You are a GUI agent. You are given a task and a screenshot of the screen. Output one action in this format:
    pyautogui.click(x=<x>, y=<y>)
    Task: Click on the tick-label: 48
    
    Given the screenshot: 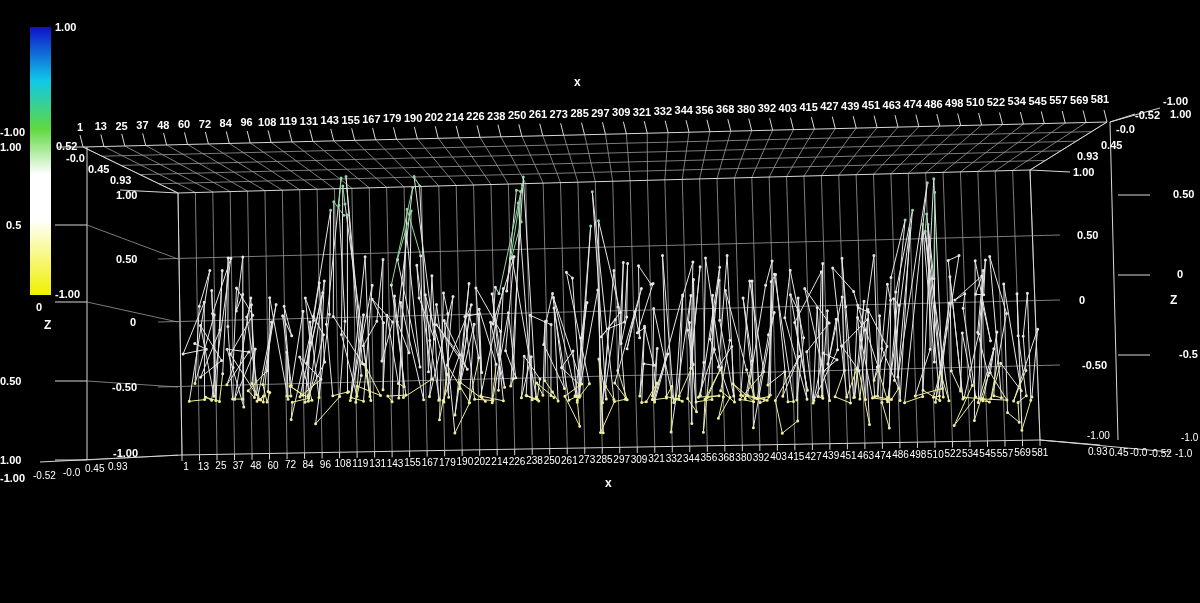 What is the action you would take?
    pyautogui.click(x=163, y=124)
    